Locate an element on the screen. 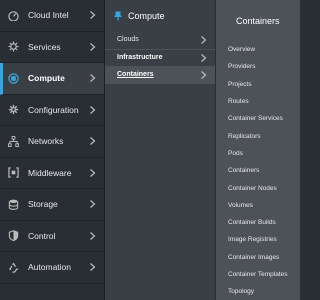 The width and height of the screenshot is (320, 300). nav-item-storage: Storage is located at coordinates (52, 205).